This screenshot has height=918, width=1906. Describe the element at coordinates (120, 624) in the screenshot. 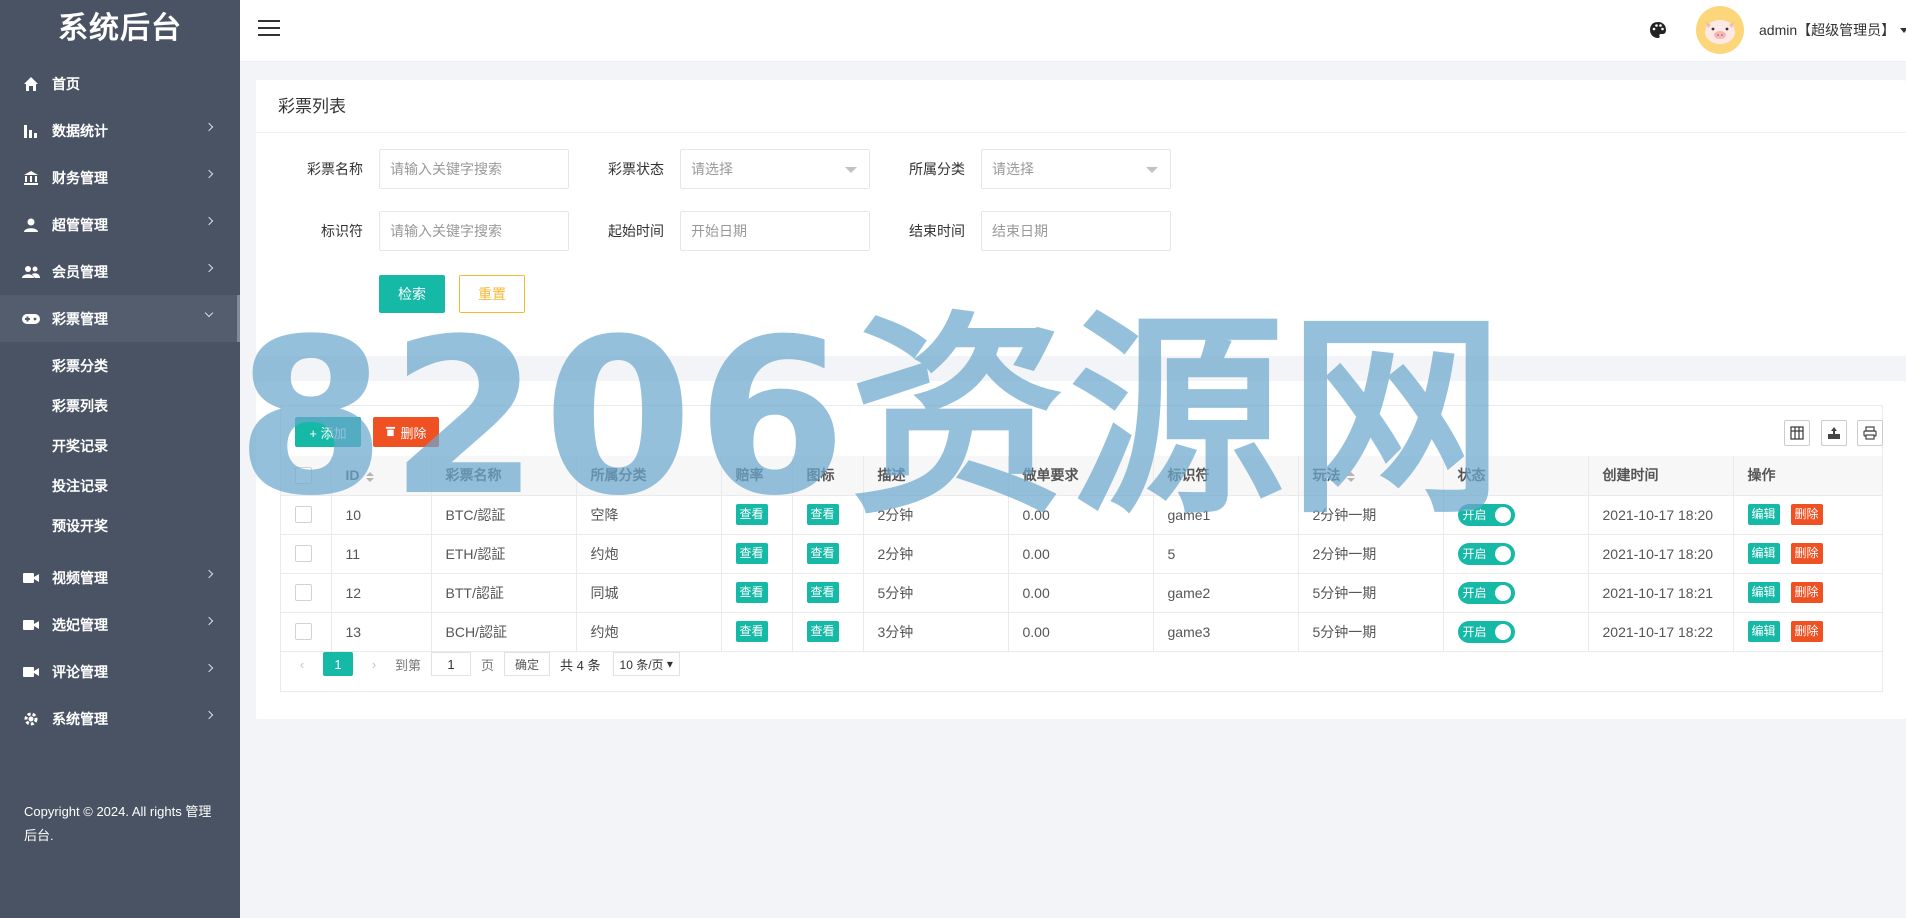

I see `menu-item-concubine: 选妃管理` at that location.